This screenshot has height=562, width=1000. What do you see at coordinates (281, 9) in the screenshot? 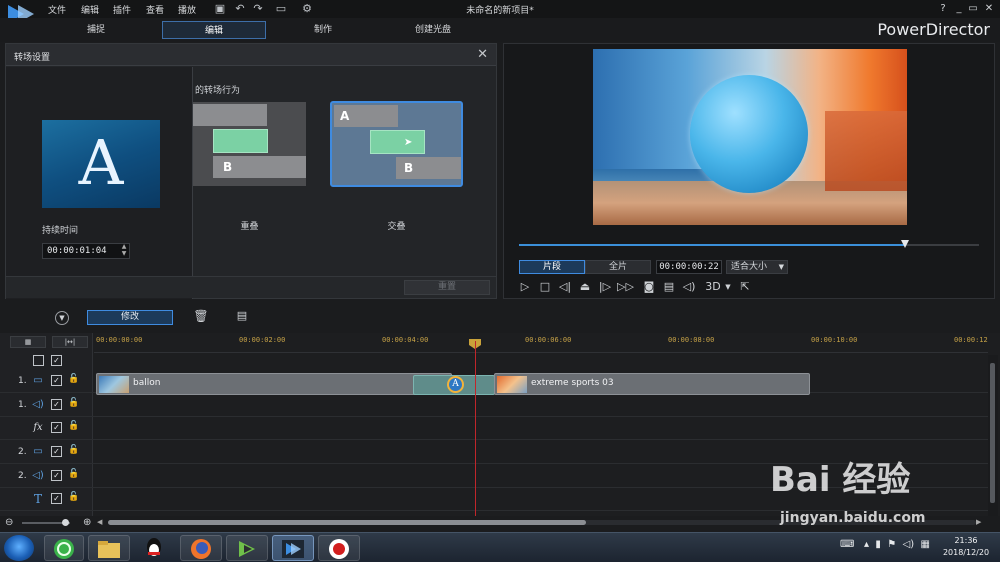
I see `aspect-ratio-icon: ▭` at bounding box center [281, 9].